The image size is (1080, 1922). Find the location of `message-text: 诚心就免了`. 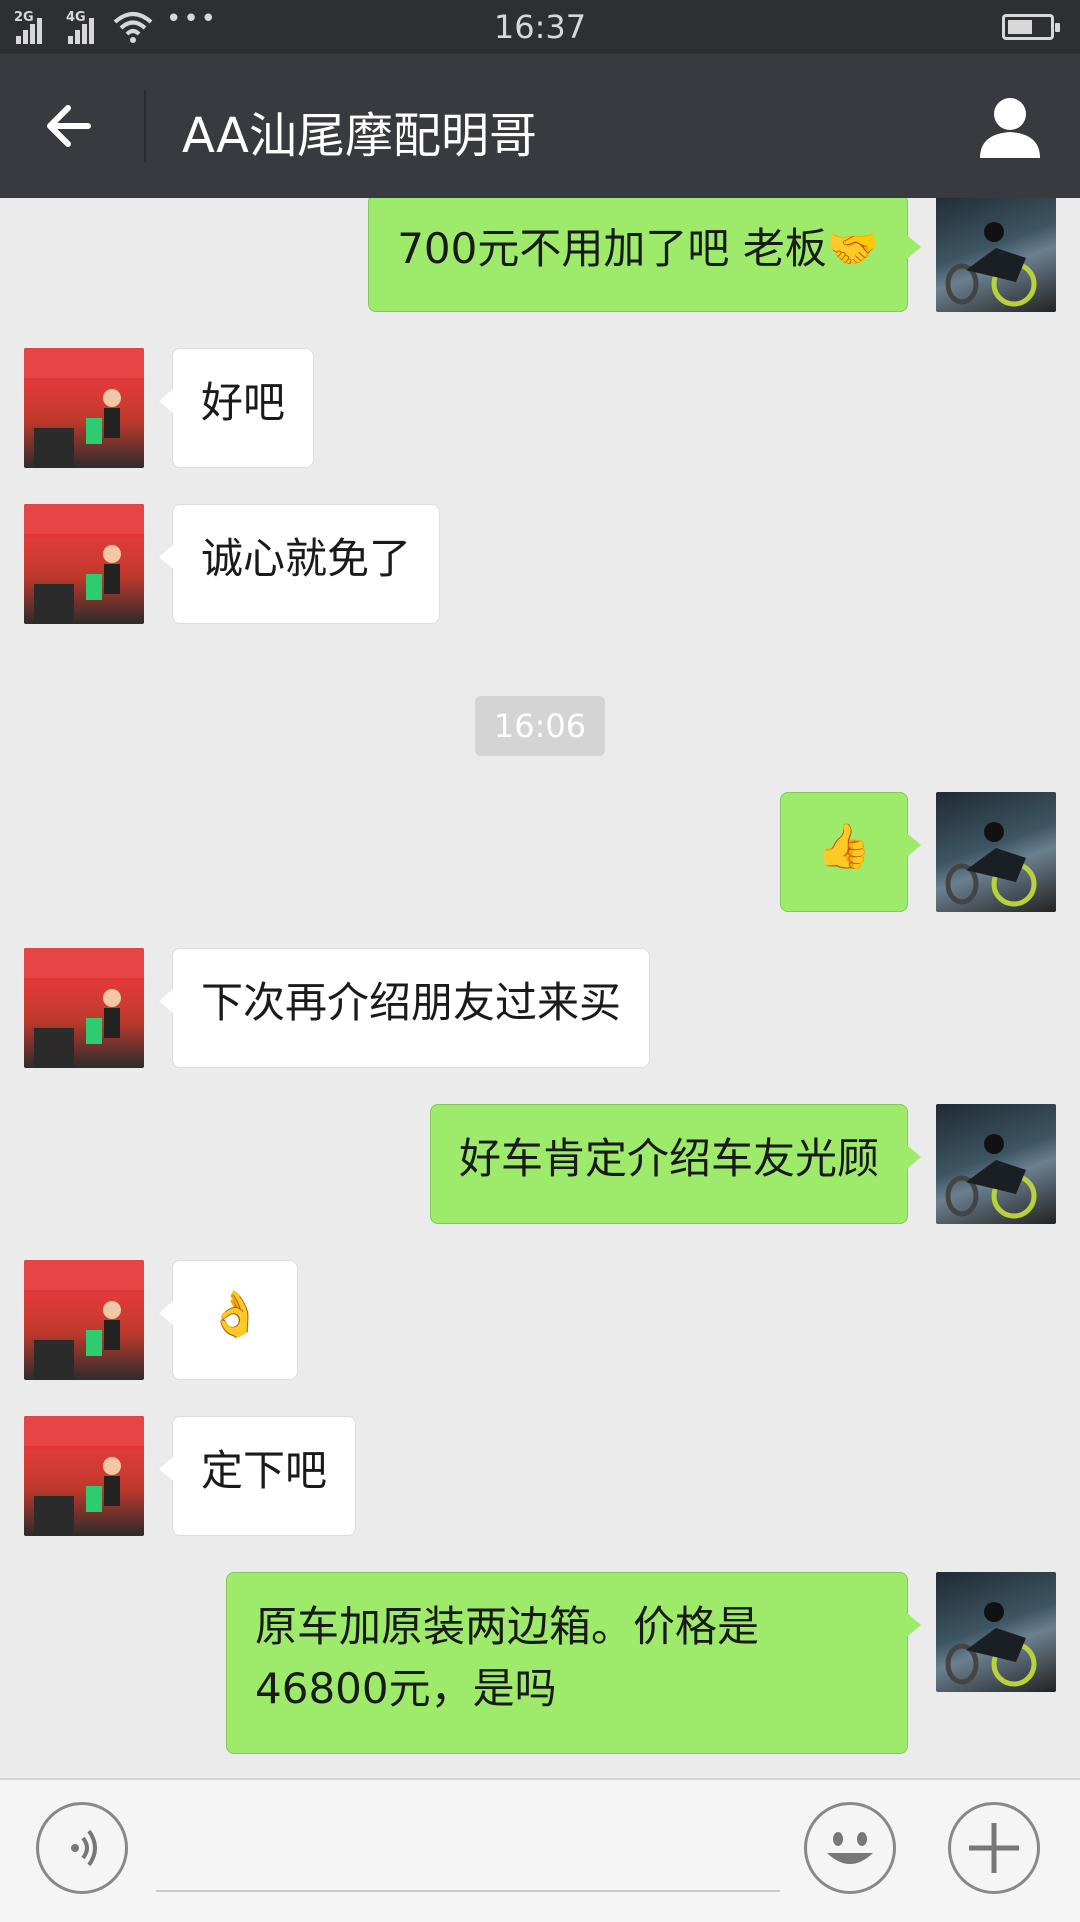

message-text: 诚心就免了 is located at coordinates (306, 558).